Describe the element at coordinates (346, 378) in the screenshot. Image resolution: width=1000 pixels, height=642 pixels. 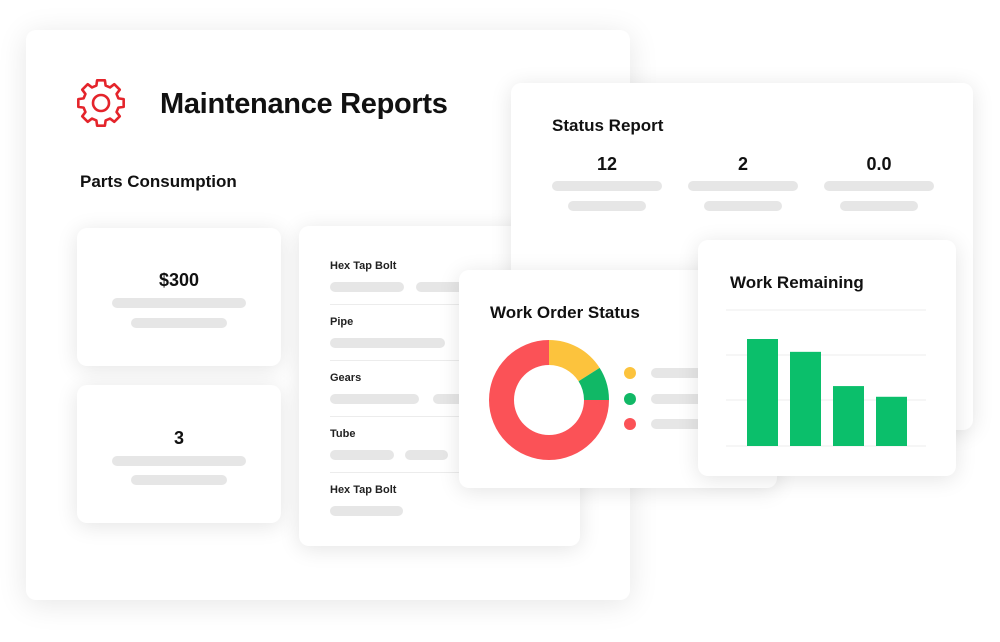
I see `list-item: Gears` at that location.